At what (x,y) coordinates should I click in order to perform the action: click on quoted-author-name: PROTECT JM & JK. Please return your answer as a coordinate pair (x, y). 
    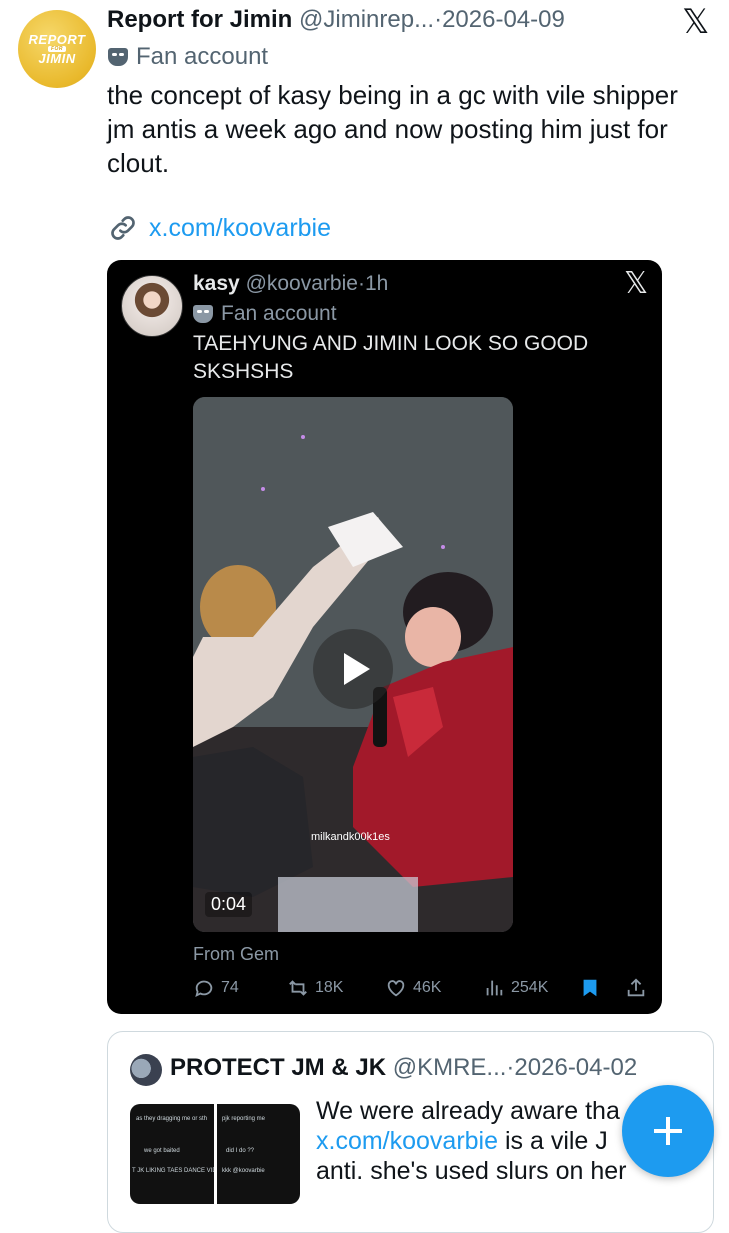
    Looking at the image, I should click on (278, 1067).